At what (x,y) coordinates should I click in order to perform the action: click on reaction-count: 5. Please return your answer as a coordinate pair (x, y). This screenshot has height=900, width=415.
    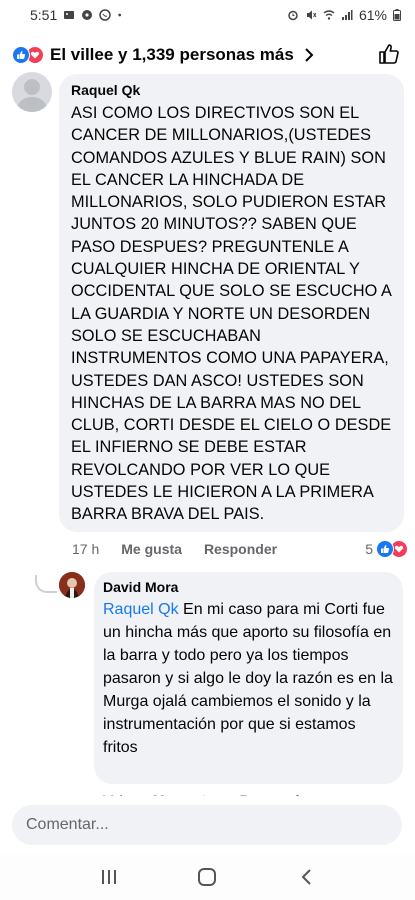
    Looking at the image, I should click on (386, 549).